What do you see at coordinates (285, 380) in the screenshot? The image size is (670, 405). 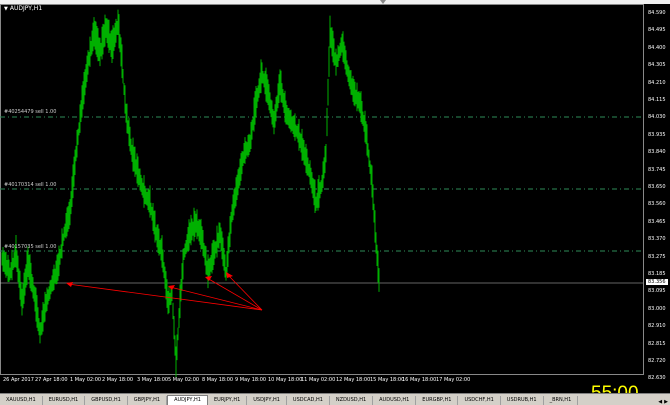 I see `time-tick-label: 10 May 18:00` at bounding box center [285, 380].